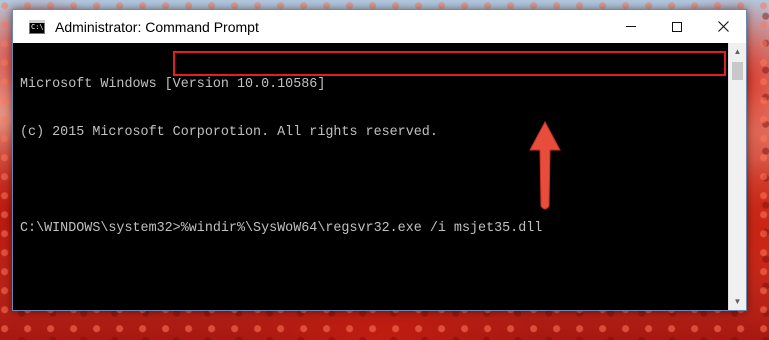 Image resolution: width=769 pixels, height=340 pixels. What do you see at coordinates (173, 84) in the screenshot?
I see `console-line: Microsoft Windows [Version 10.0.10586]` at bounding box center [173, 84].